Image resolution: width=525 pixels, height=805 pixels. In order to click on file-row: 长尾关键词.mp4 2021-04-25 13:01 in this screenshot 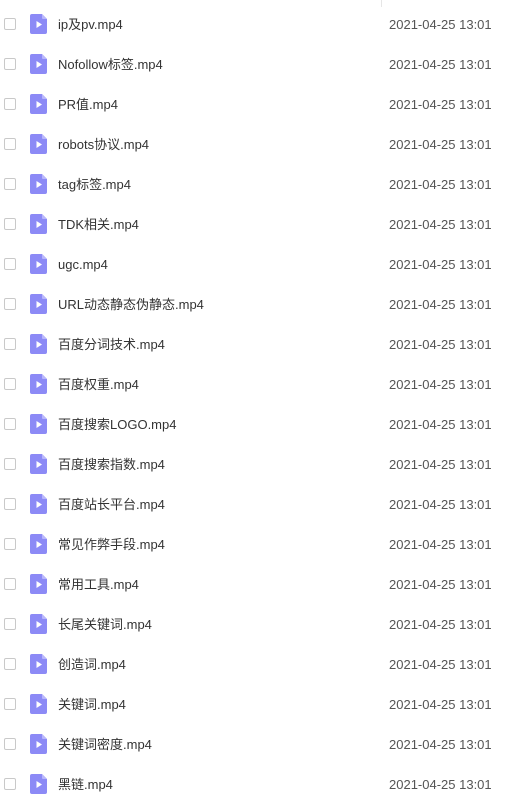, I will do `click(262, 625)`.